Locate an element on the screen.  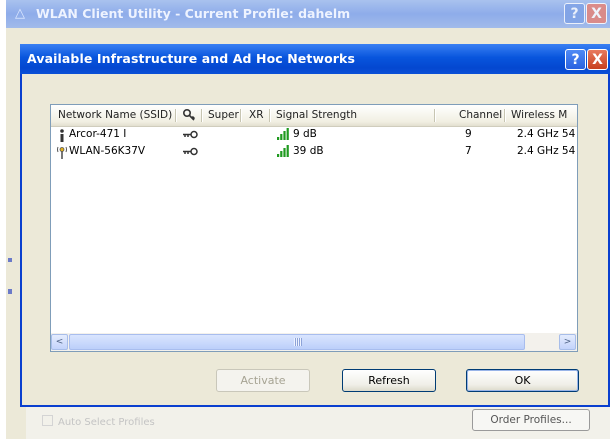
dialog-help-button: ? is located at coordinates (575, 59).